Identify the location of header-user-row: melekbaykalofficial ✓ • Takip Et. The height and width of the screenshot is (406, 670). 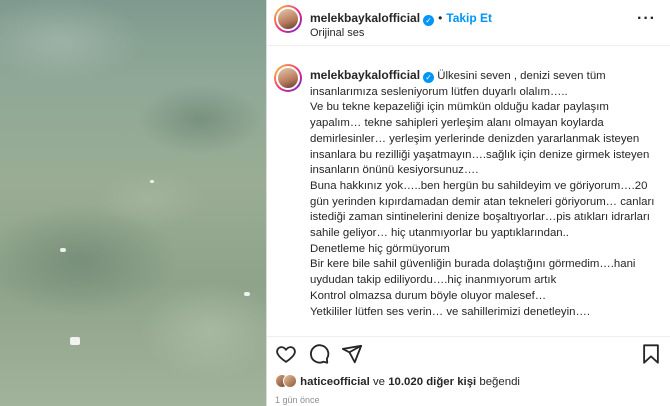
(401, 18).